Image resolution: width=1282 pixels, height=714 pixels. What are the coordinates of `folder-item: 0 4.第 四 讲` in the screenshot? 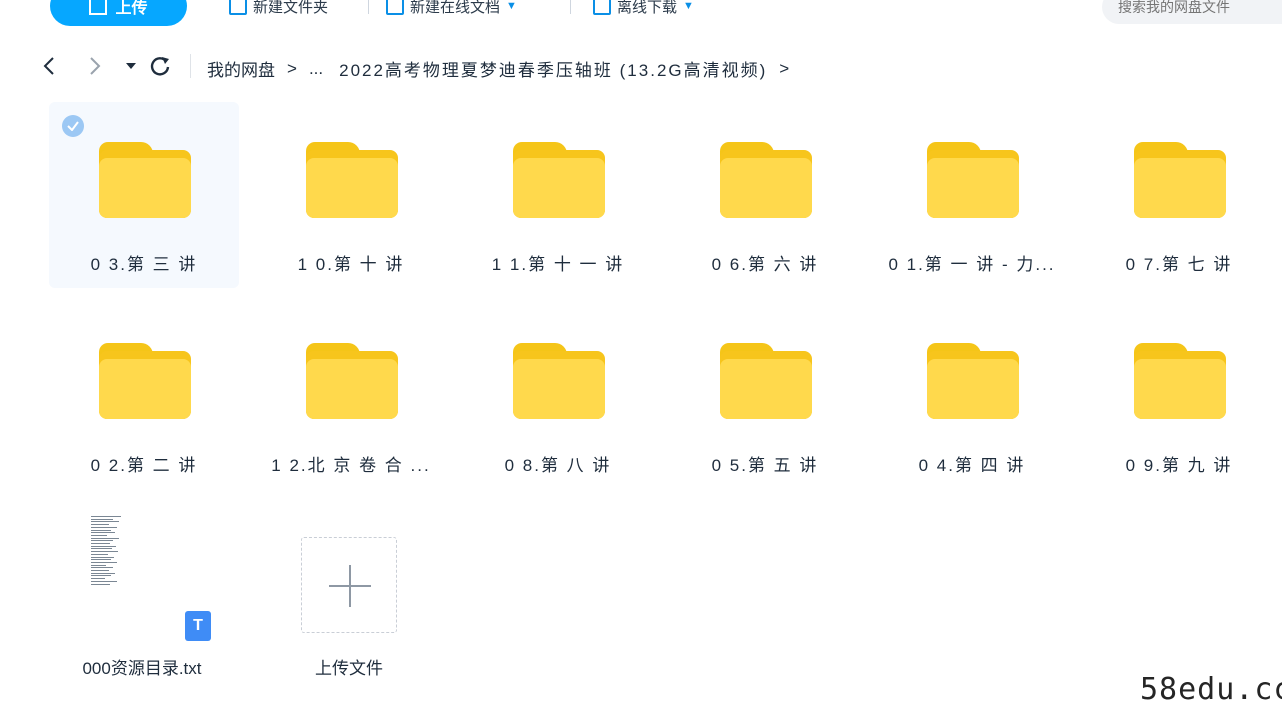 It's located at (972, 396).